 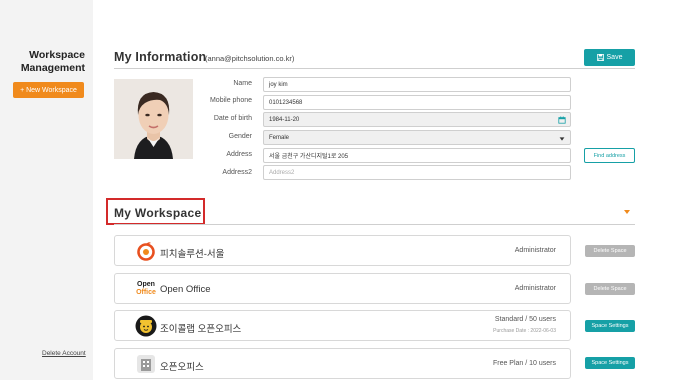 I want to click on dob-field: 1984-11-20, so click(x=417, y=119).